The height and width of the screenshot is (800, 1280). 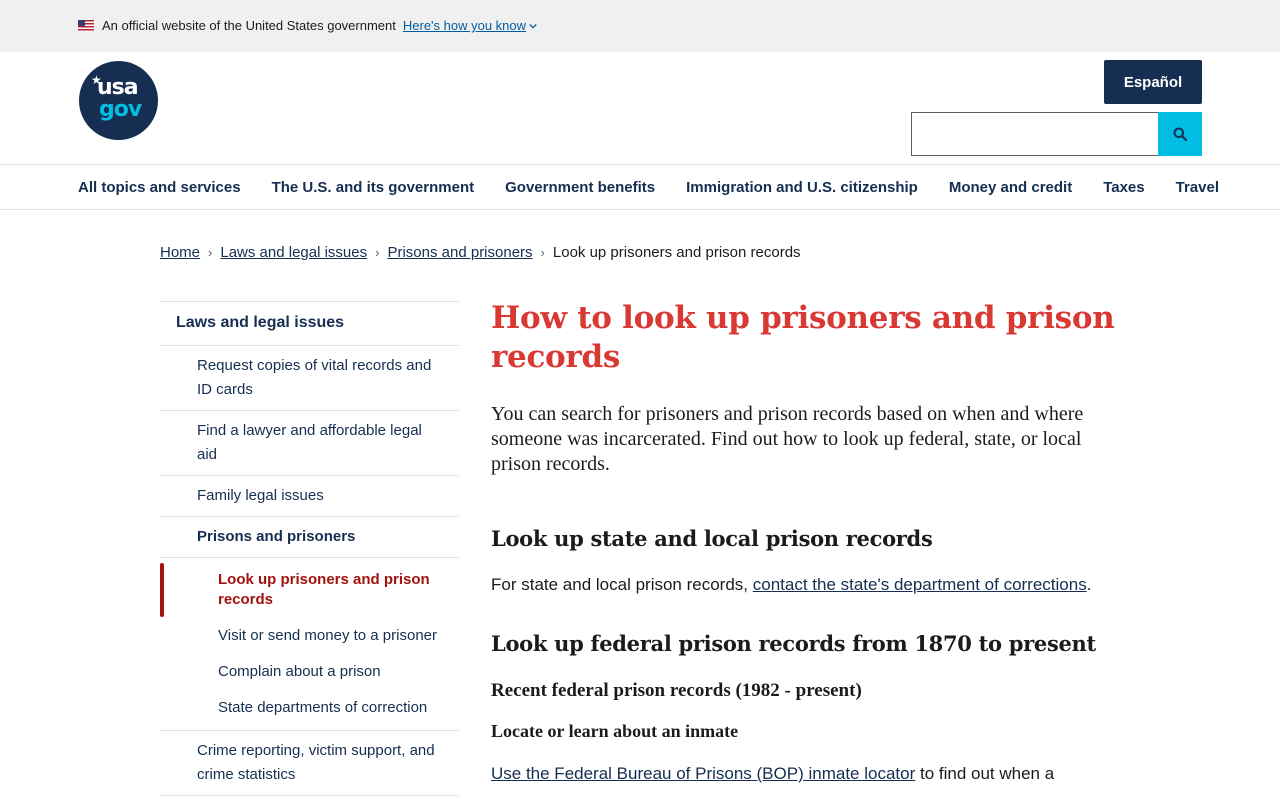 I want to click on nav-item-immigration: Immigration and U.S. citizenship, so click(x=802, y=187).